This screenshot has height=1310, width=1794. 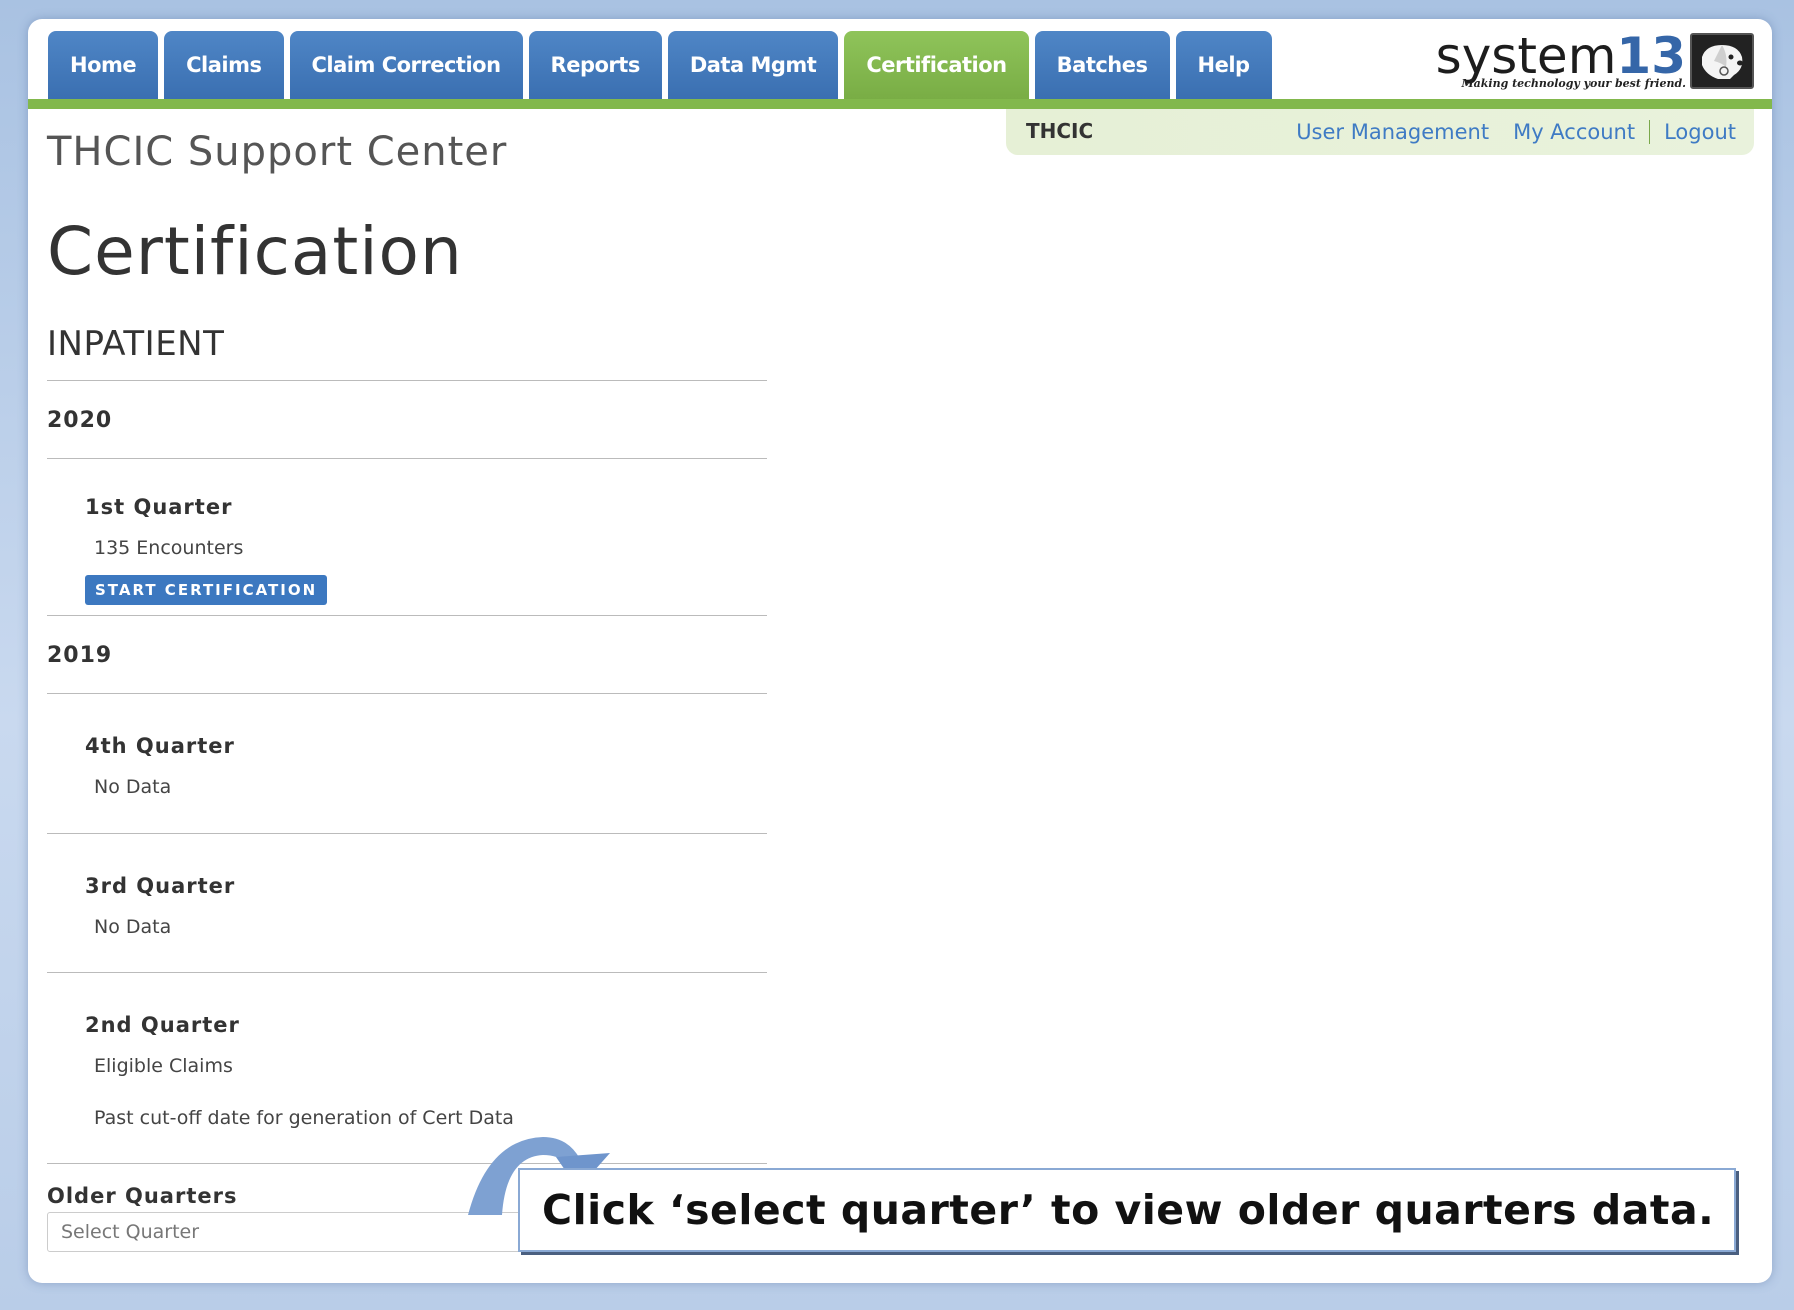 I want to click on quarter-status: Eligible Claims, so click(x=163, y=1066).